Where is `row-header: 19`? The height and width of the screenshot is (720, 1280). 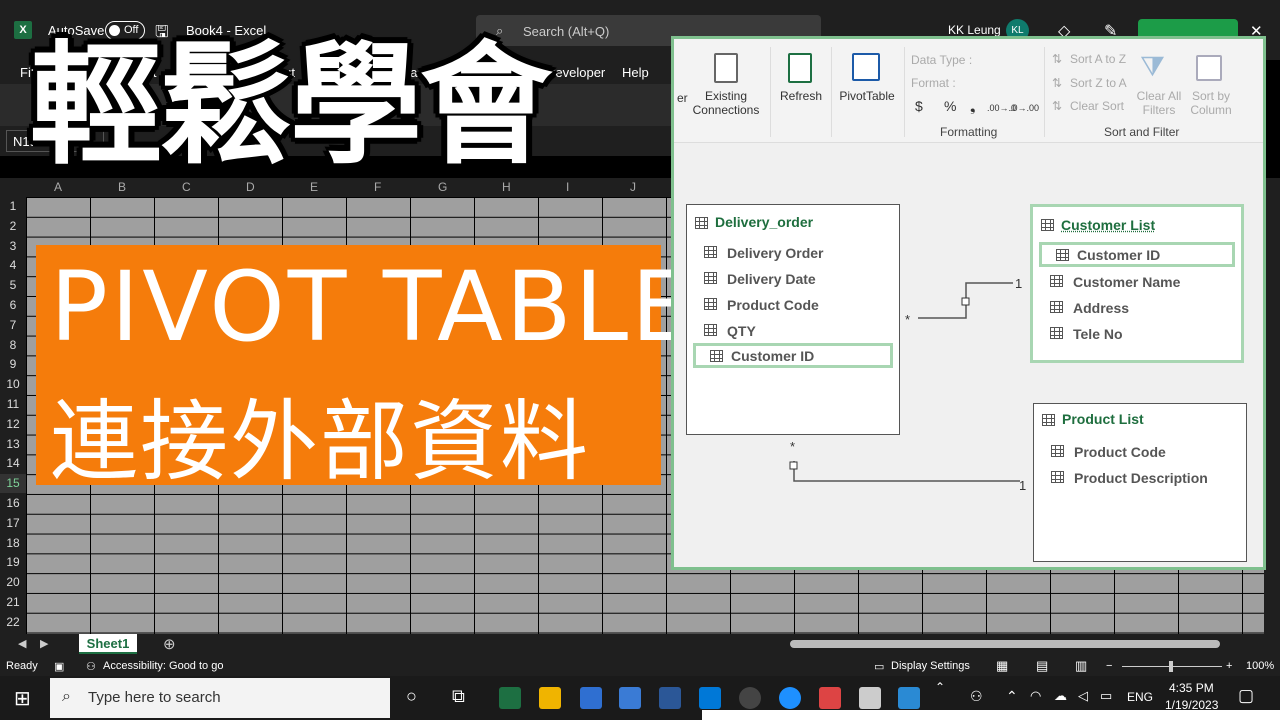 row-header: 19 is located at coordinates (13, 562).